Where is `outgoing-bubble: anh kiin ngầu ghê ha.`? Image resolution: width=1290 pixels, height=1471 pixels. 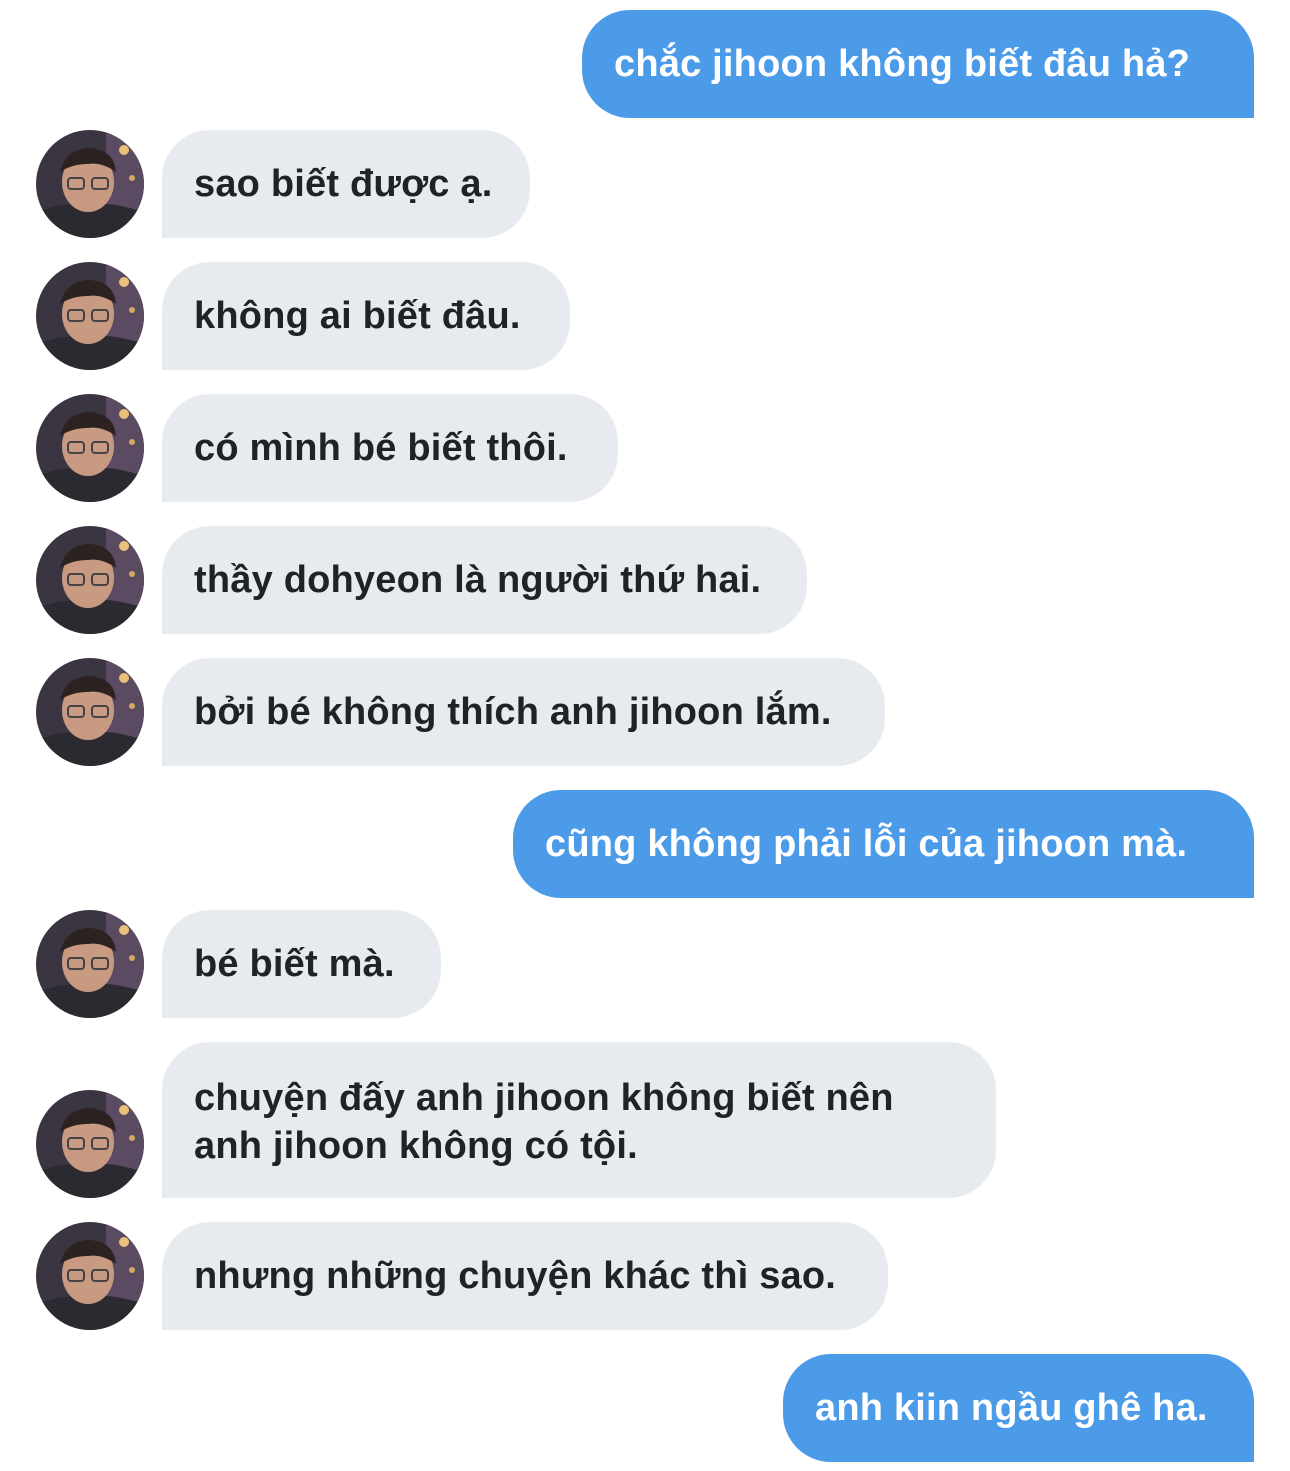
outgoing-bubble: anh kiin ngầu ghê ha. is located at coordinates (1018, 1408).